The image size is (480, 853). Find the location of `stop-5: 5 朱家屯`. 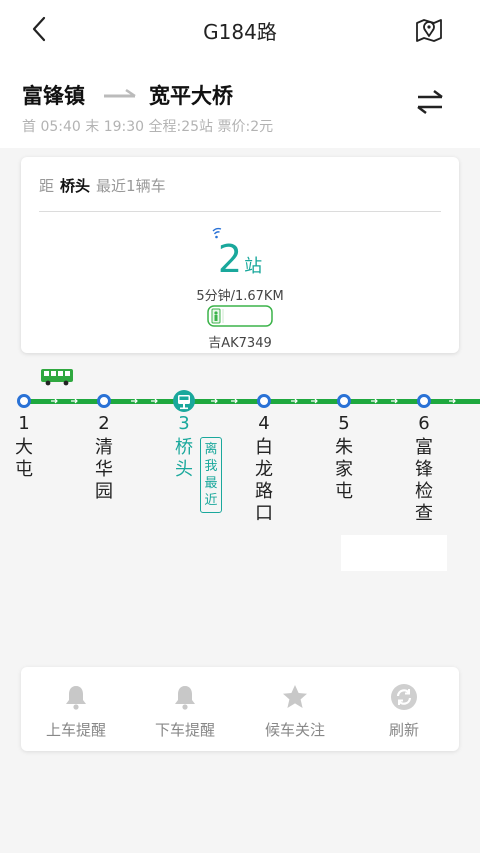

stop-5: 5 朱家屯 is located at coordinates (344, 458).